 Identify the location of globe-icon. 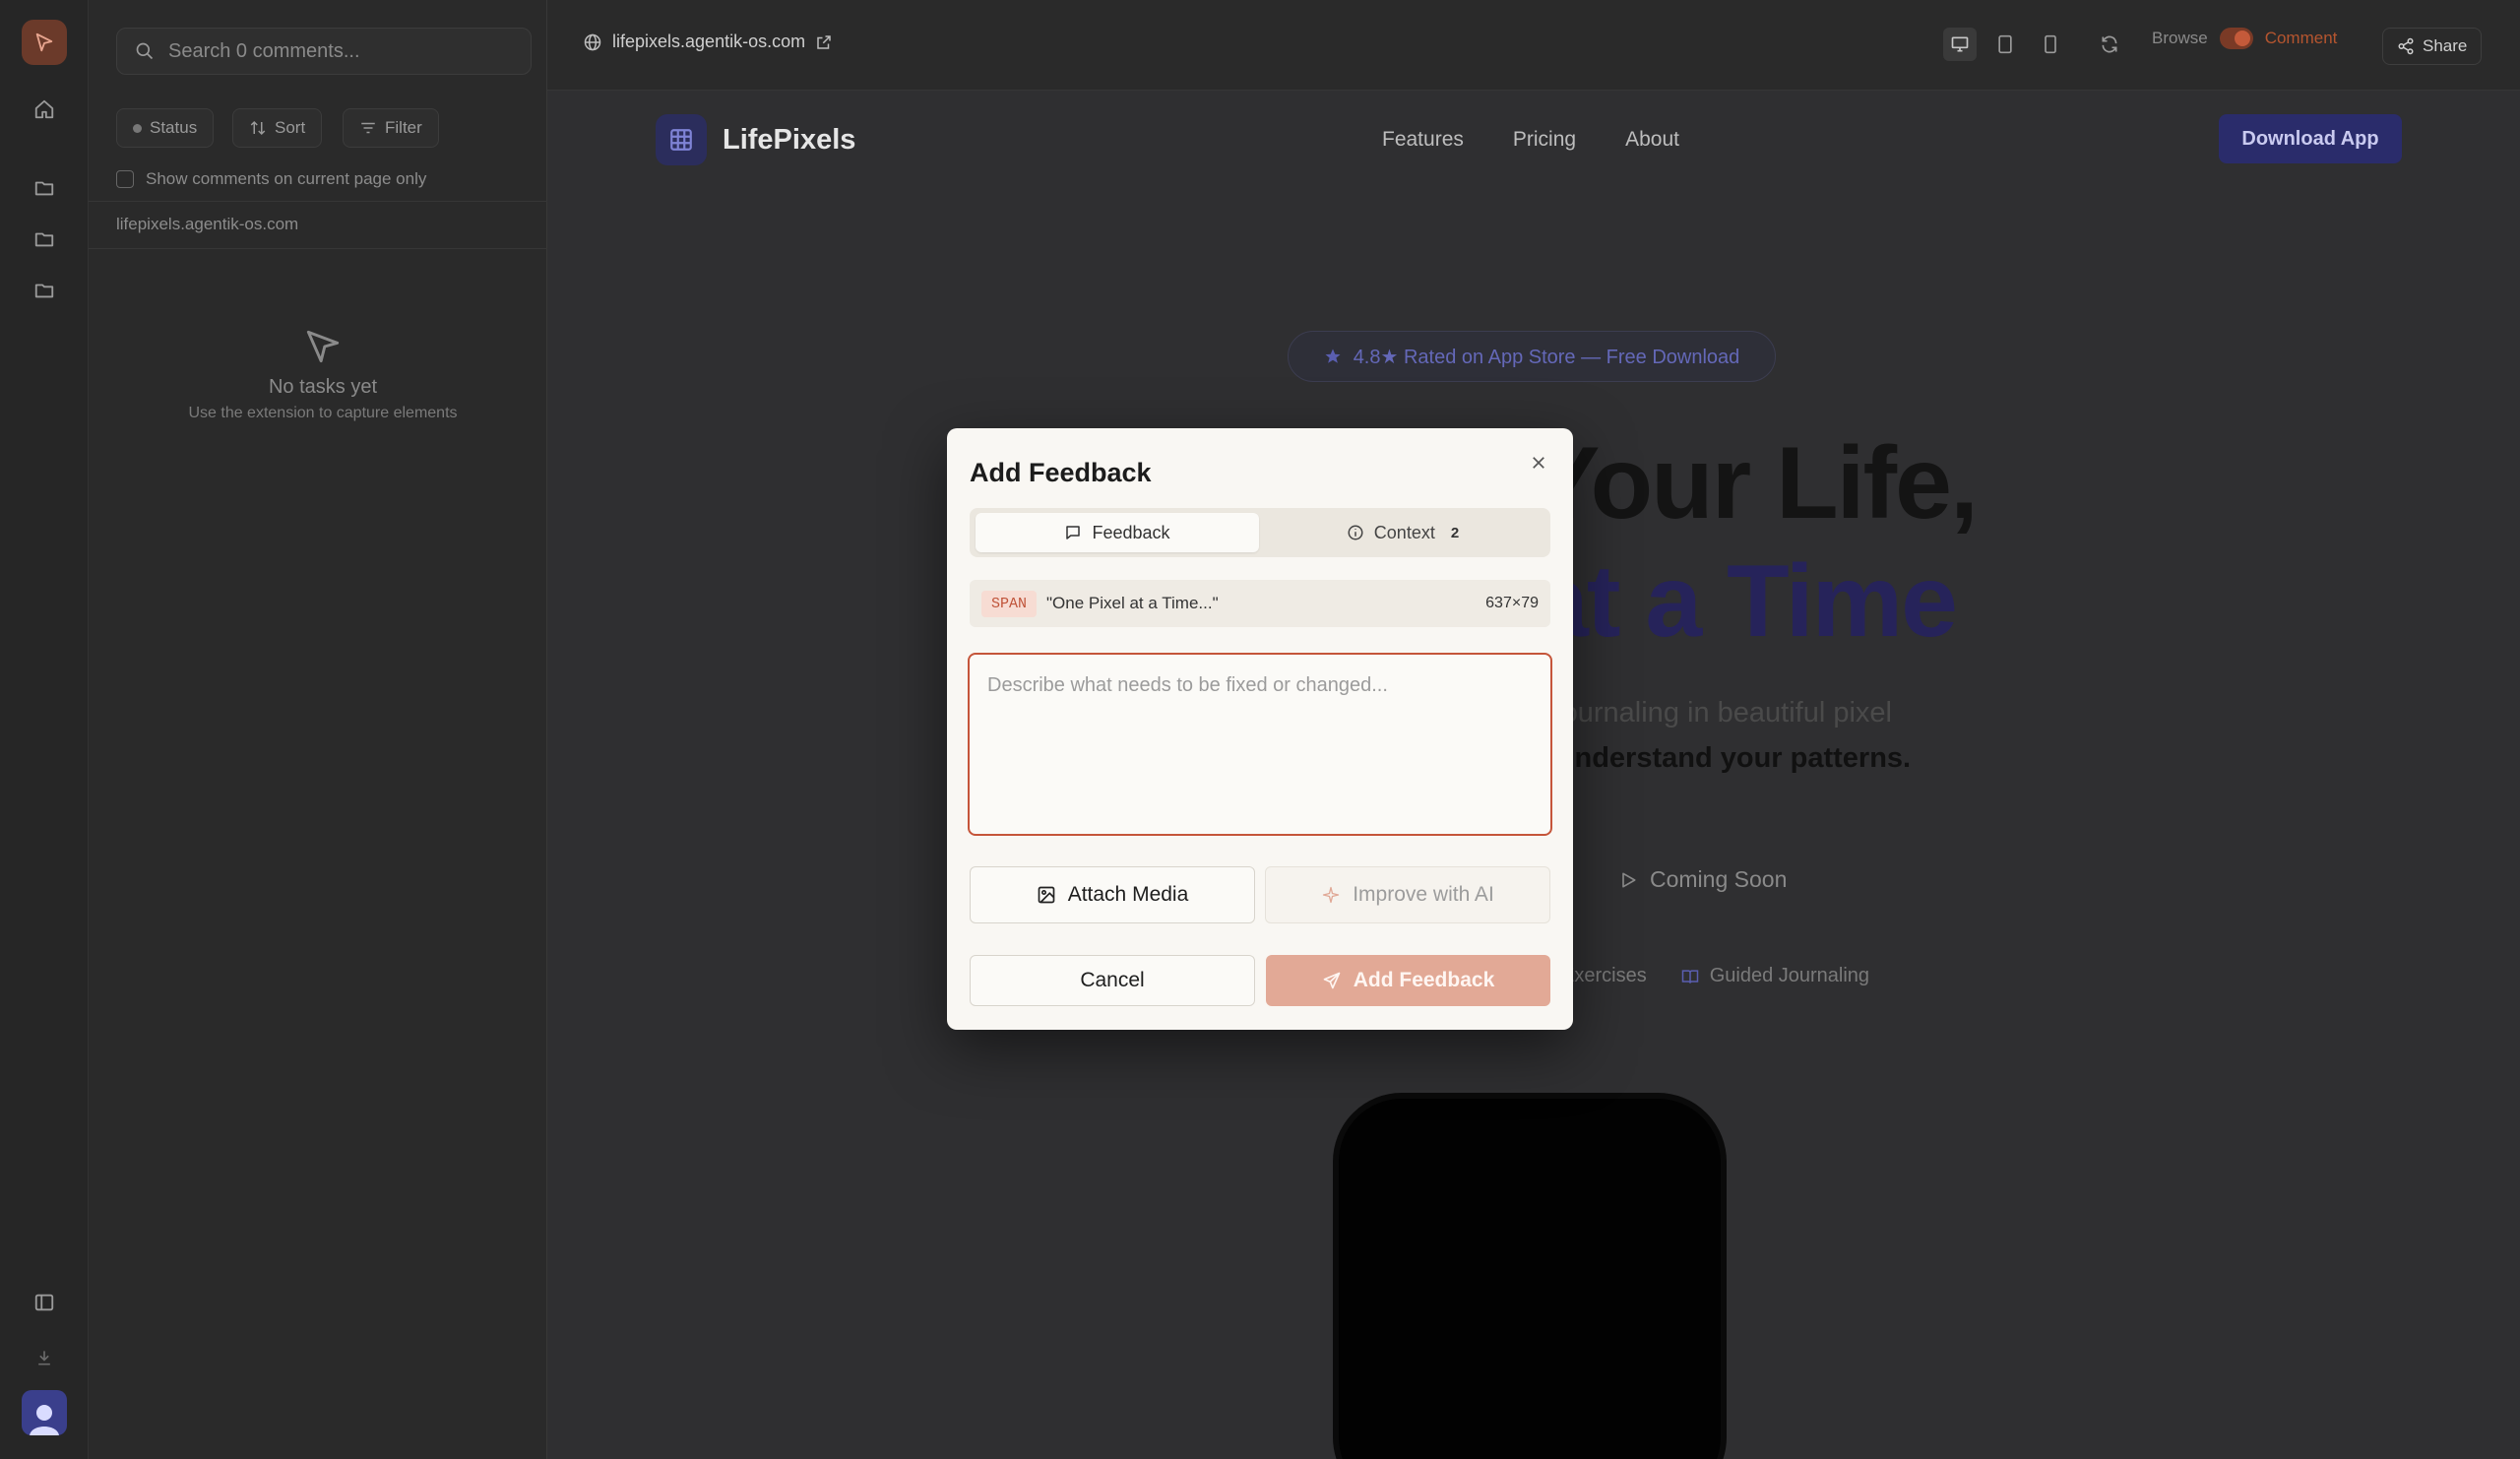
(592, 42).